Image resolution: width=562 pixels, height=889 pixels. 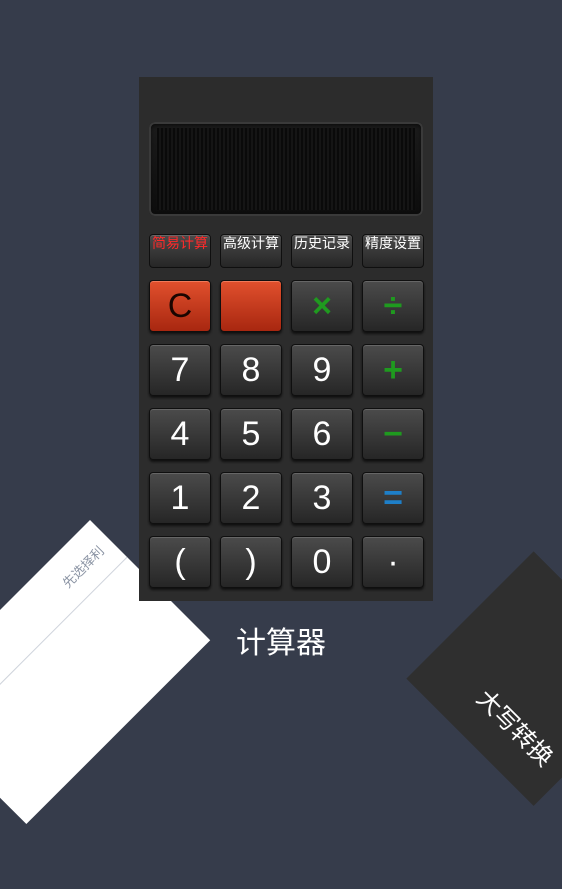 What do you see at coordinates (251, 434) in the screenshot?
I see `digit-5-button: 5` at bounding box center [251, 434].